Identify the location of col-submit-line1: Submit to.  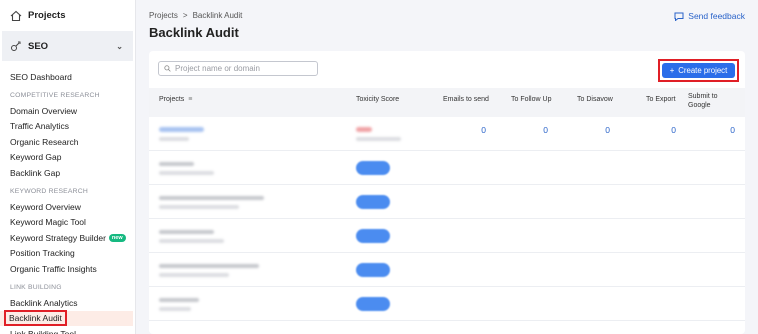
(703, 96).